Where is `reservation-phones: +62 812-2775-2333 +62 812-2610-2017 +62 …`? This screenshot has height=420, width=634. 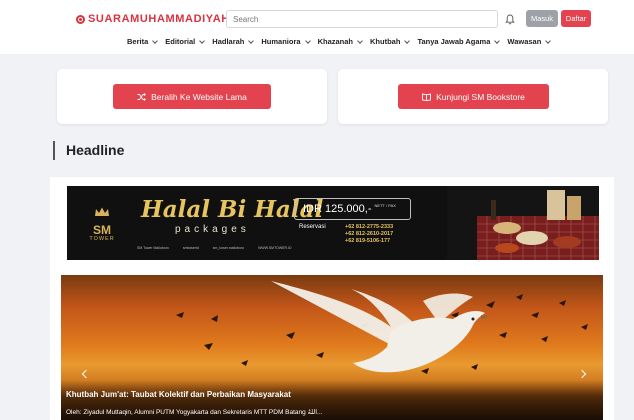 reservation-phones: +62 812-2775-2333 +62 812-2610-2017 +62 … is located at coordinates (369, 234).